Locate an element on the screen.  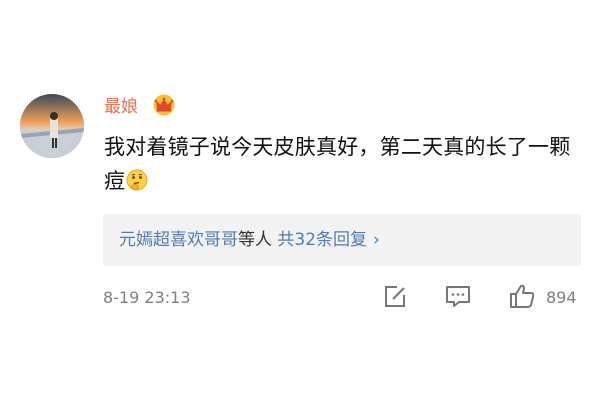
like-thumb-icon is located at coordinates (522, 296).